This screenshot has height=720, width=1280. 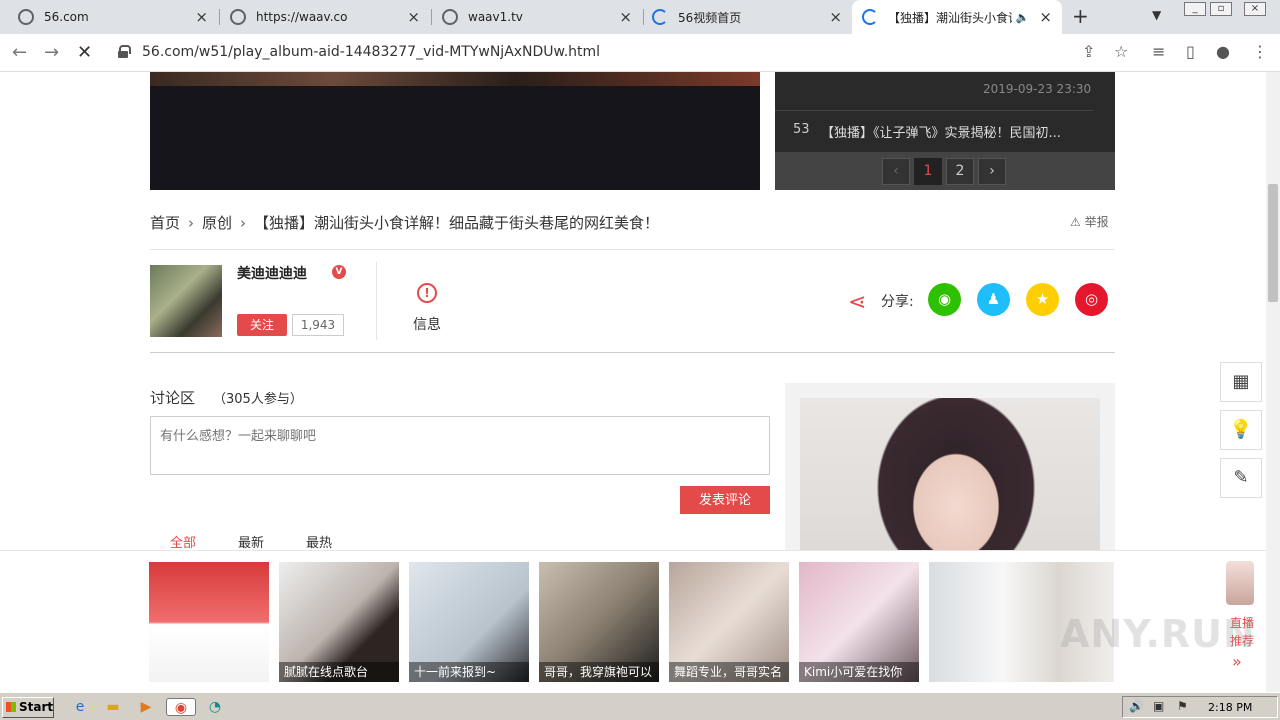 What do you see at coordinates (455, 131) in the screenshot?
I see `video-player` at bounding box center [455, 131].